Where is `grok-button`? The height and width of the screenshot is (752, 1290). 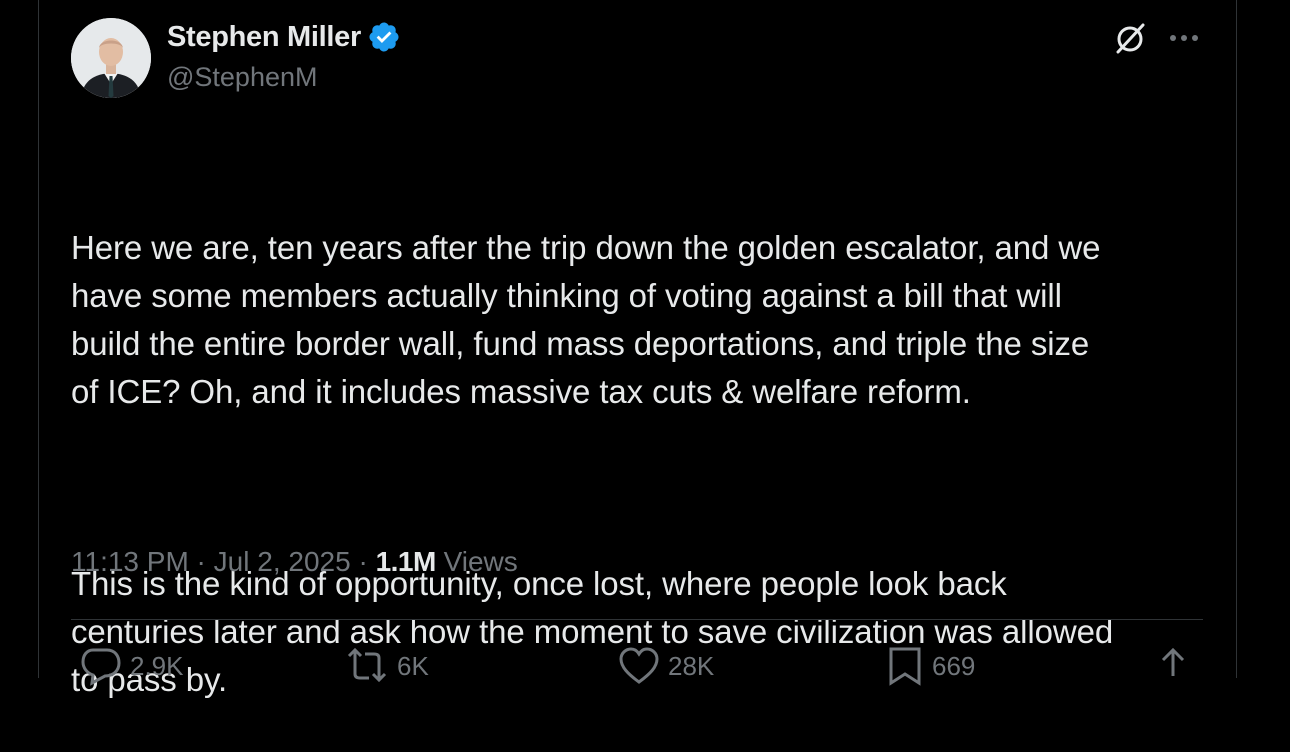 grok-button is located at coordinates (1130, 38).